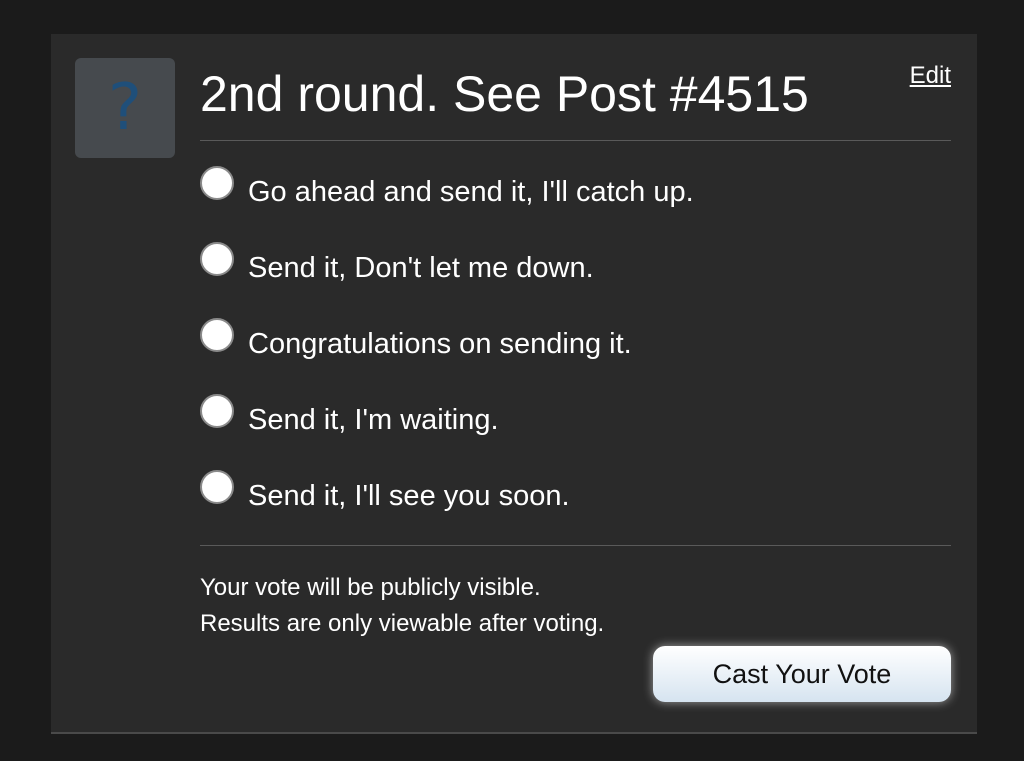  I want to click on edit-link: Edit, so click(930, 76).